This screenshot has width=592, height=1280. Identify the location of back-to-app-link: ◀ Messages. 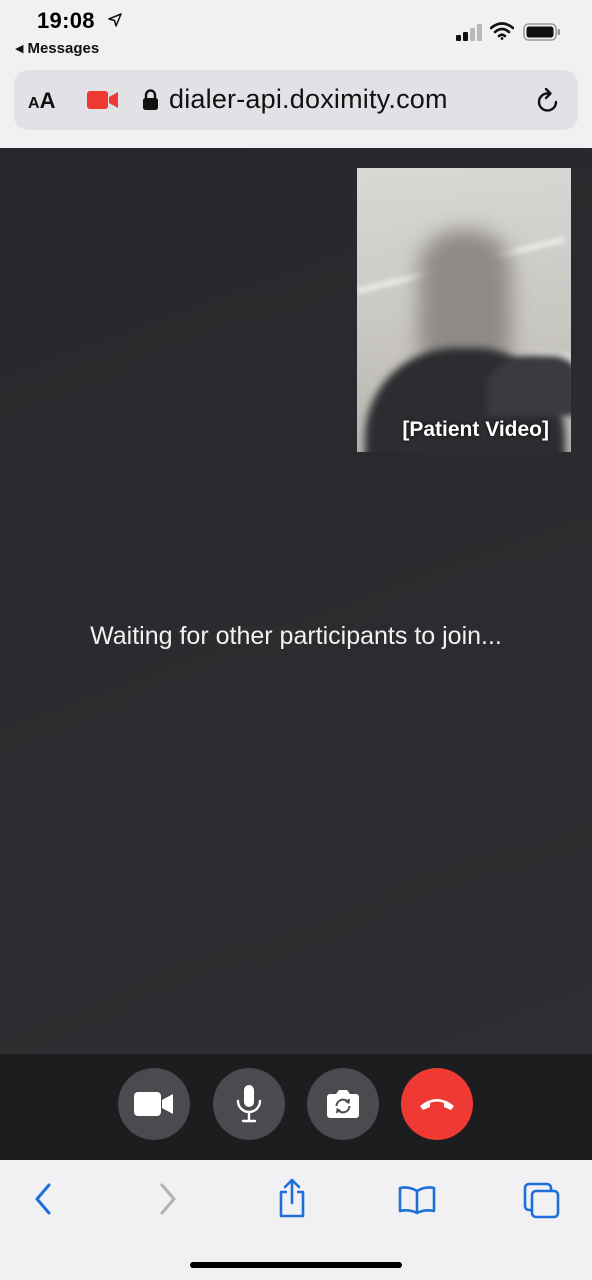
(57, 48).